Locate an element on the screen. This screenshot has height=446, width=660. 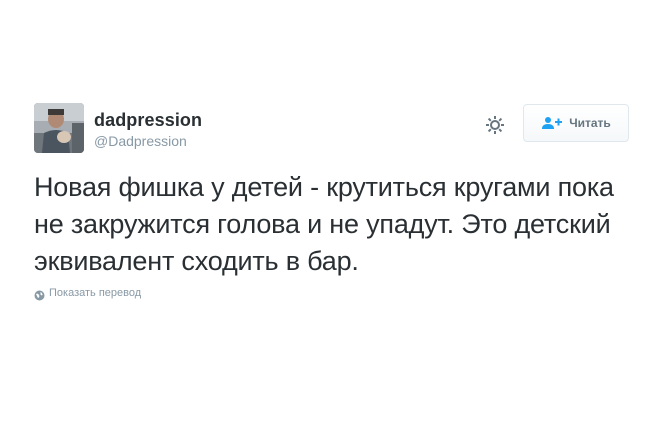
globe-icon is located at coordinates (39, 294).